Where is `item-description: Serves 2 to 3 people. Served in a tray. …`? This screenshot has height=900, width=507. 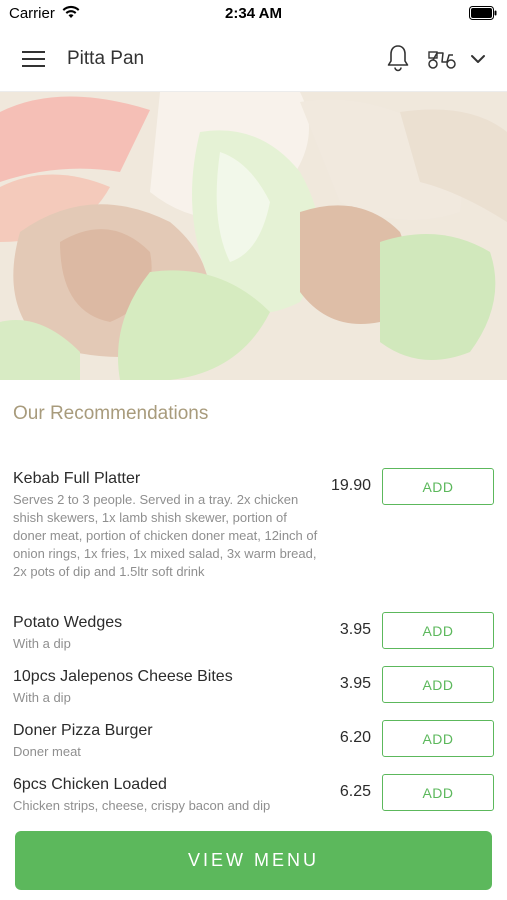
item-description: Serves 2 to 3 people. Served in a tray. … is located at coordinates (165, 535).